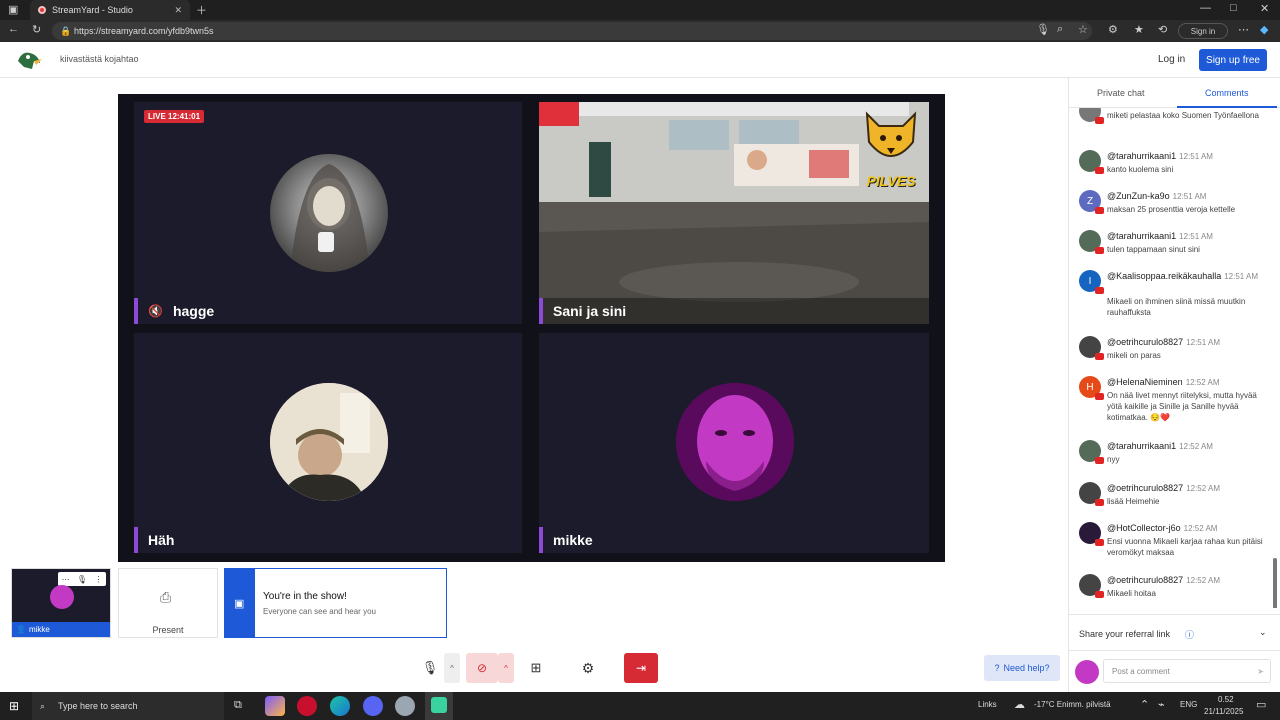 This screenshot has width=1280, height=720. I want to click on post-comment-input: Post a comment ➤, so click(1187, 671).